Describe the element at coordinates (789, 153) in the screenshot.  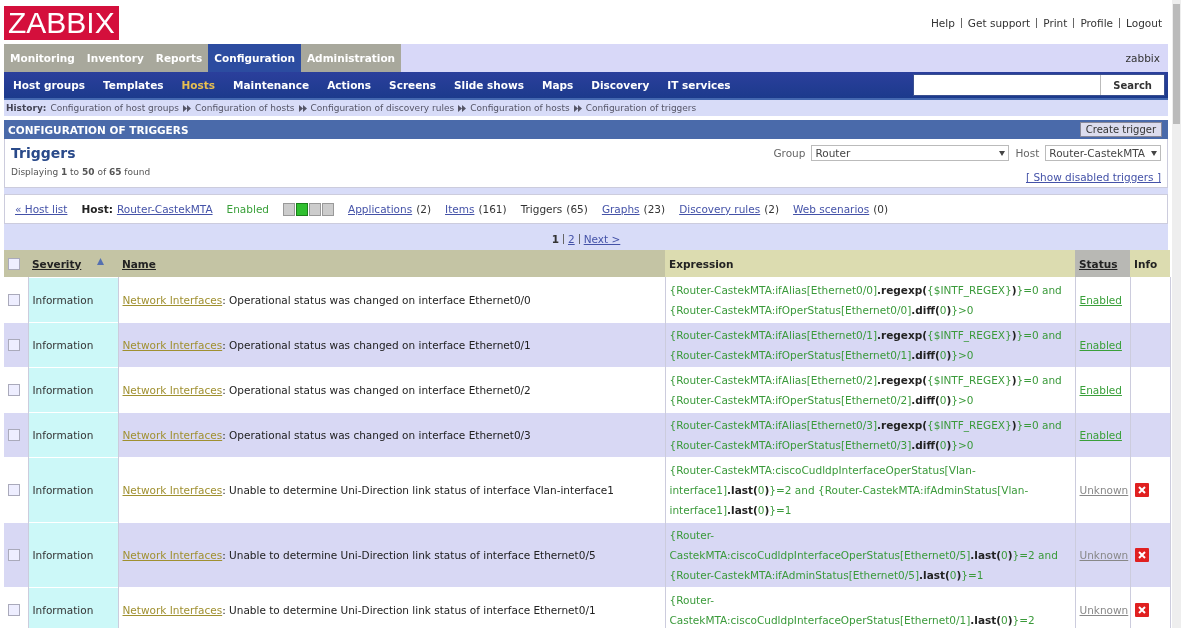
I see `group-label: Group` at that location.